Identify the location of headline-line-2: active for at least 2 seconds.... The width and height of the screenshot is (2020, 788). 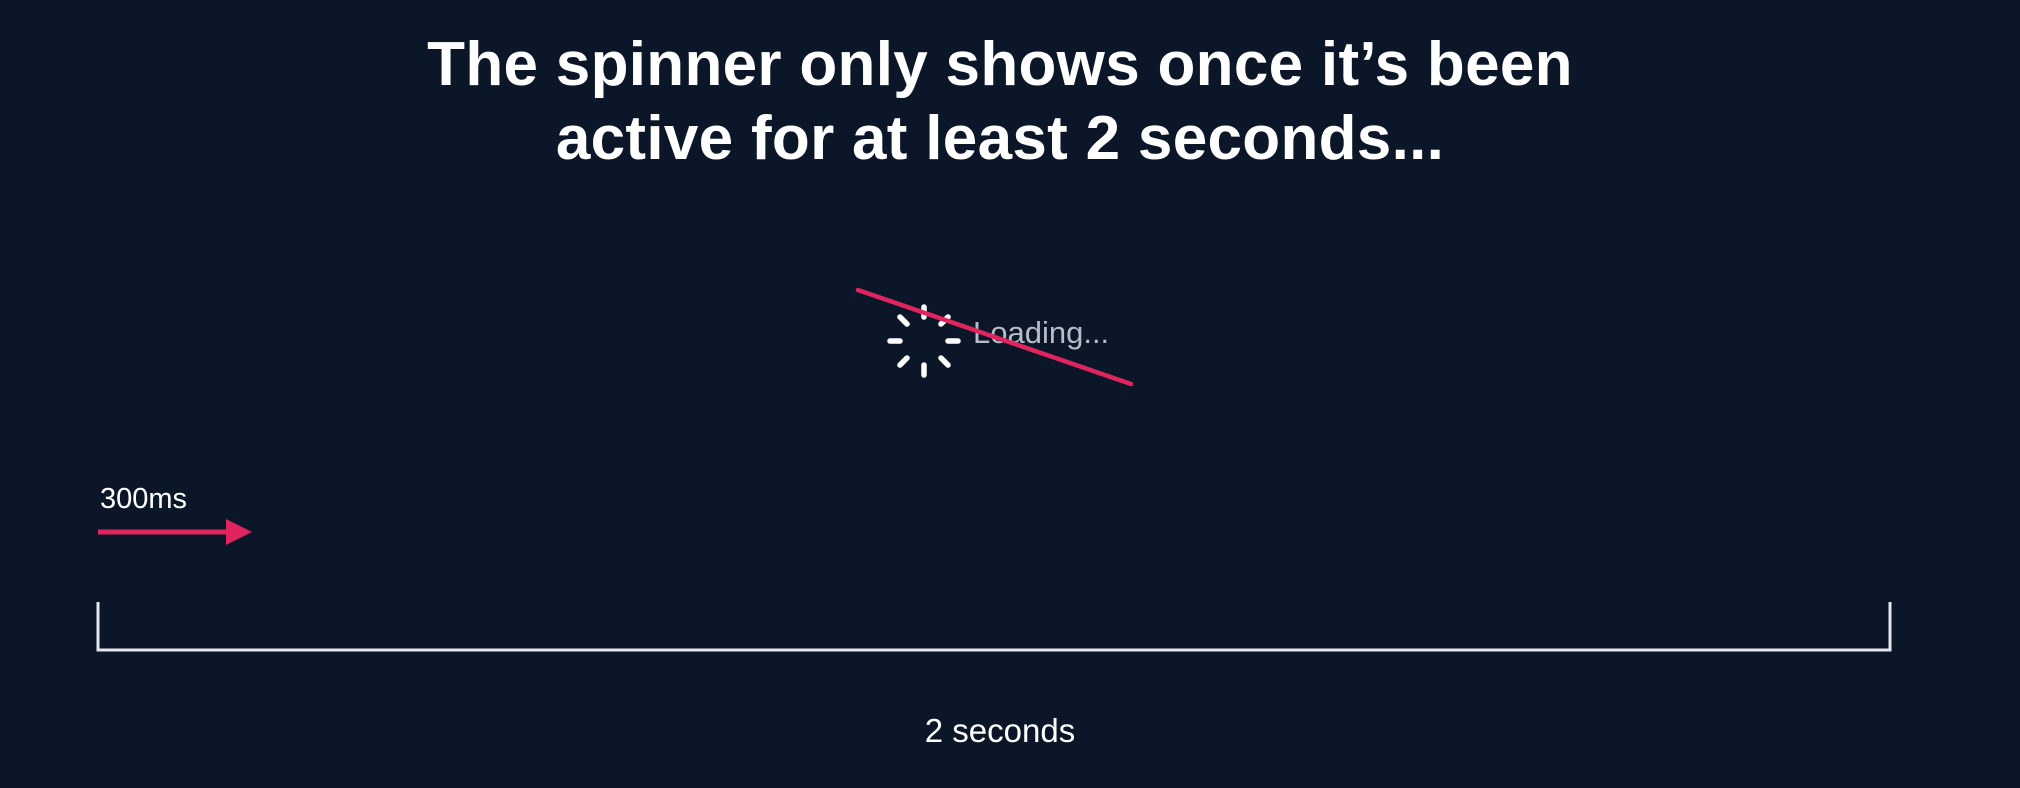
(1000, 138).